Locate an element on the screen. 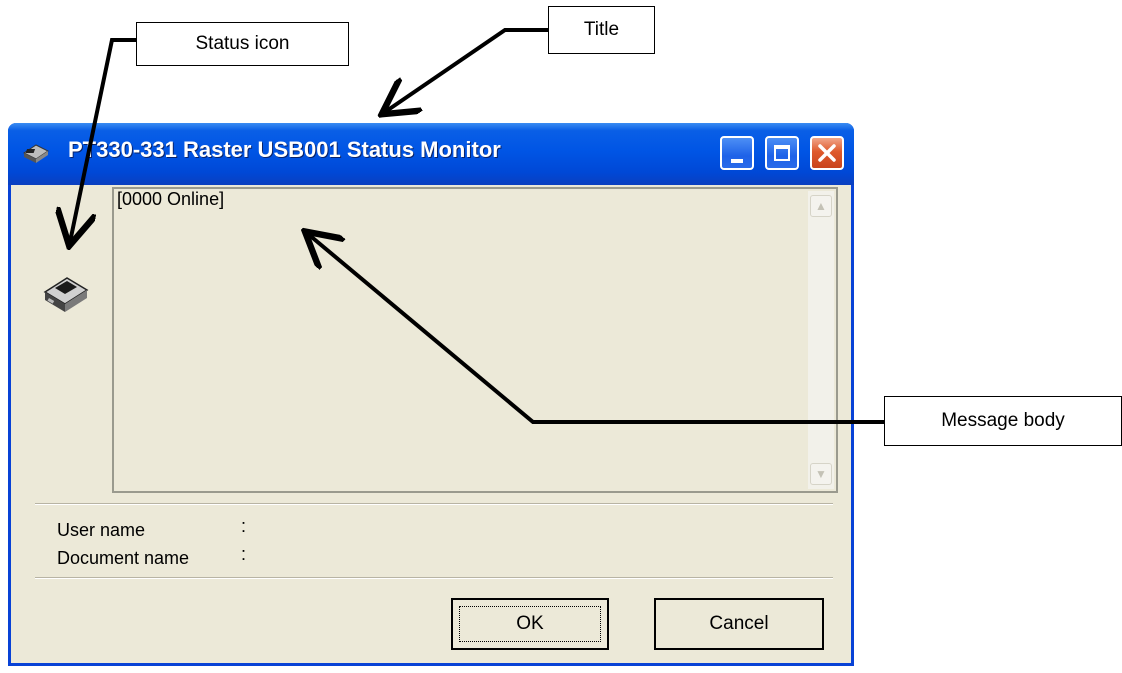  arrow-status-icon is located at coordinates (103, 140).